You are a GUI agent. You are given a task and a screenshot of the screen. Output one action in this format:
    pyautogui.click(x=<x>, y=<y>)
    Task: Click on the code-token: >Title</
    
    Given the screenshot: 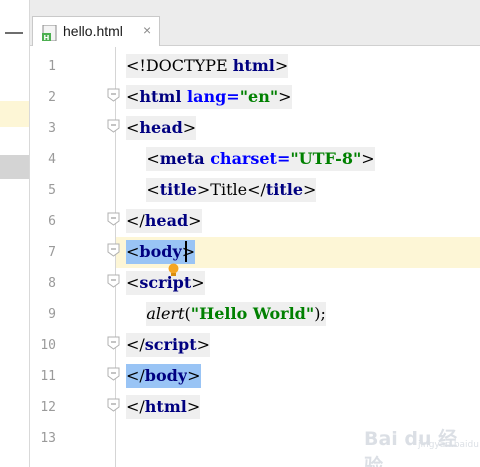 What is the action you would take?
    pyautogui.click(x=231, y=190)
    